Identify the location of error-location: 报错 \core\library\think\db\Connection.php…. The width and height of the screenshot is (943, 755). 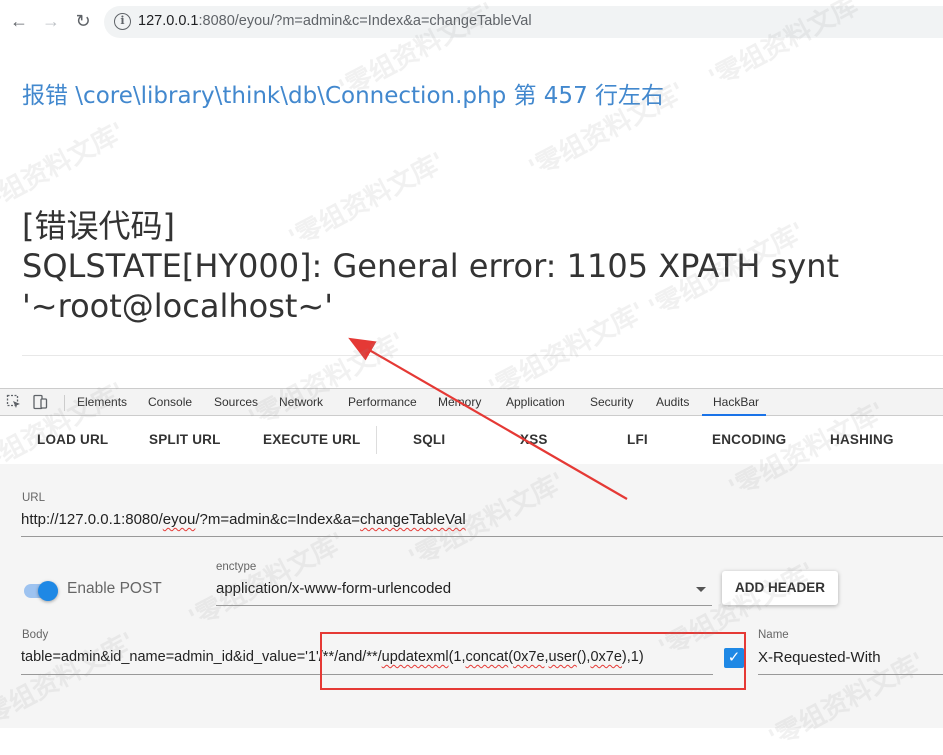
(343, 96).